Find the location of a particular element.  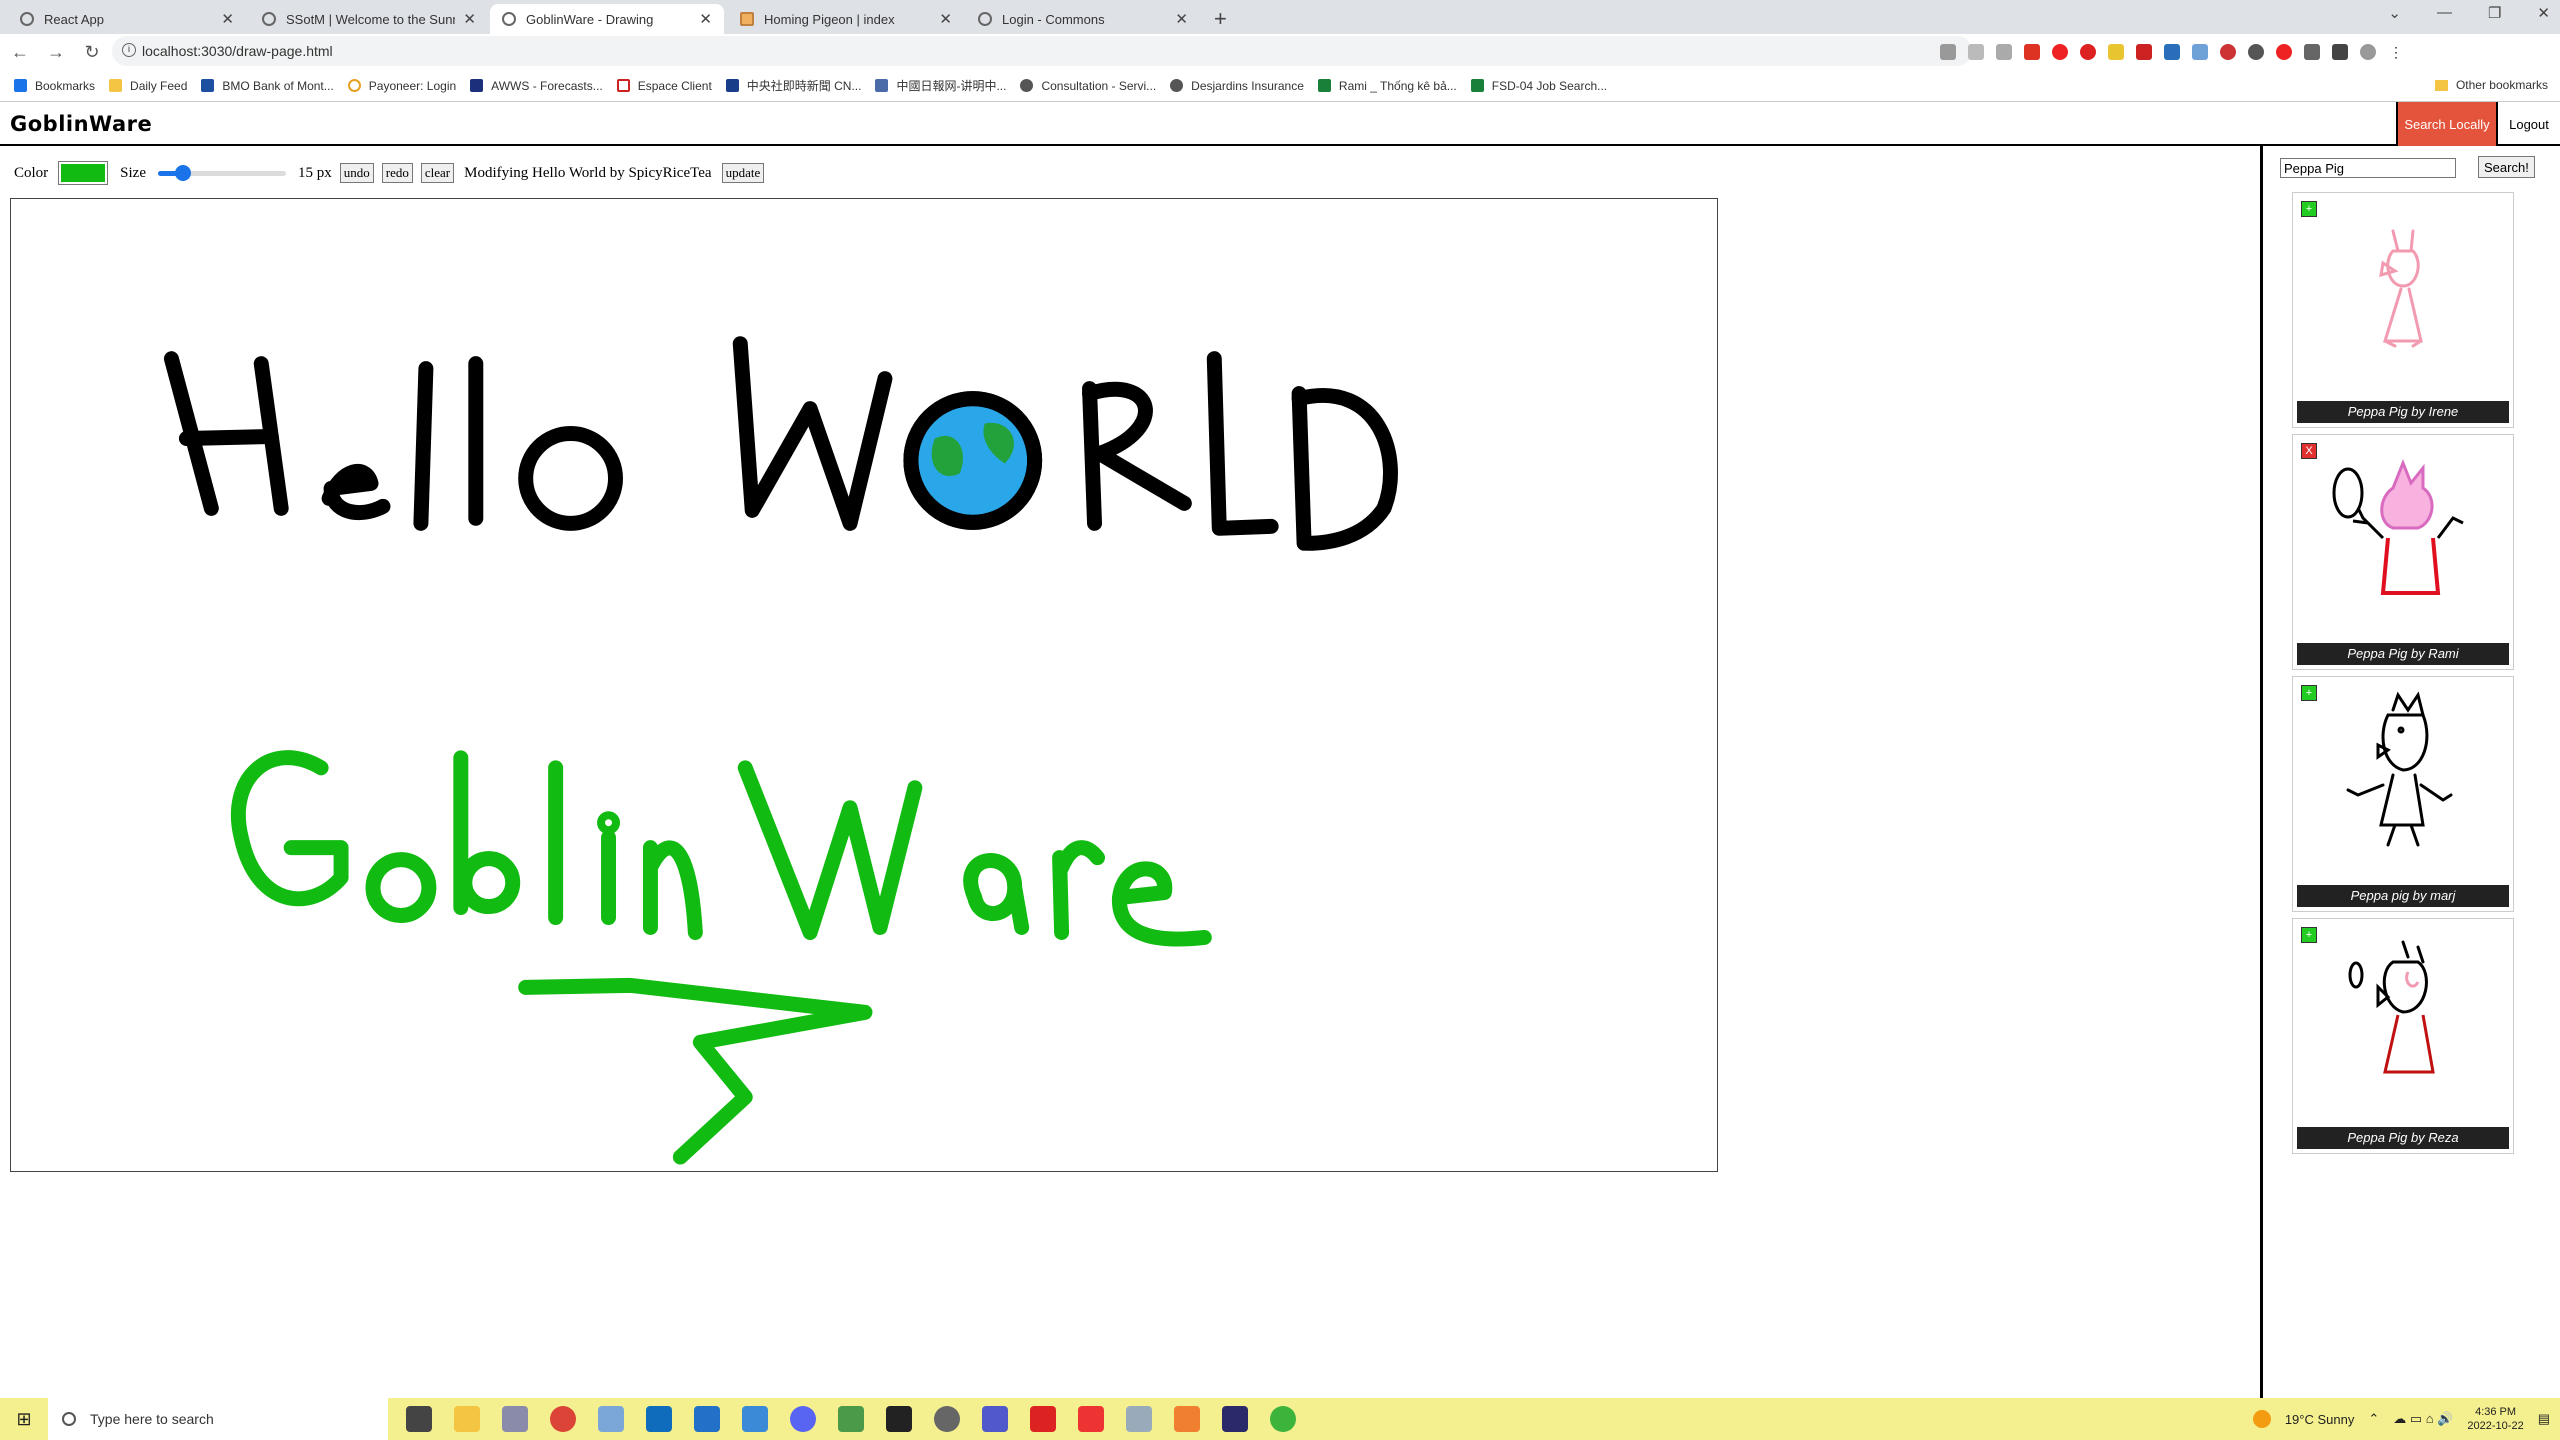

outlook-icon is located at coordinates (659, 1419).